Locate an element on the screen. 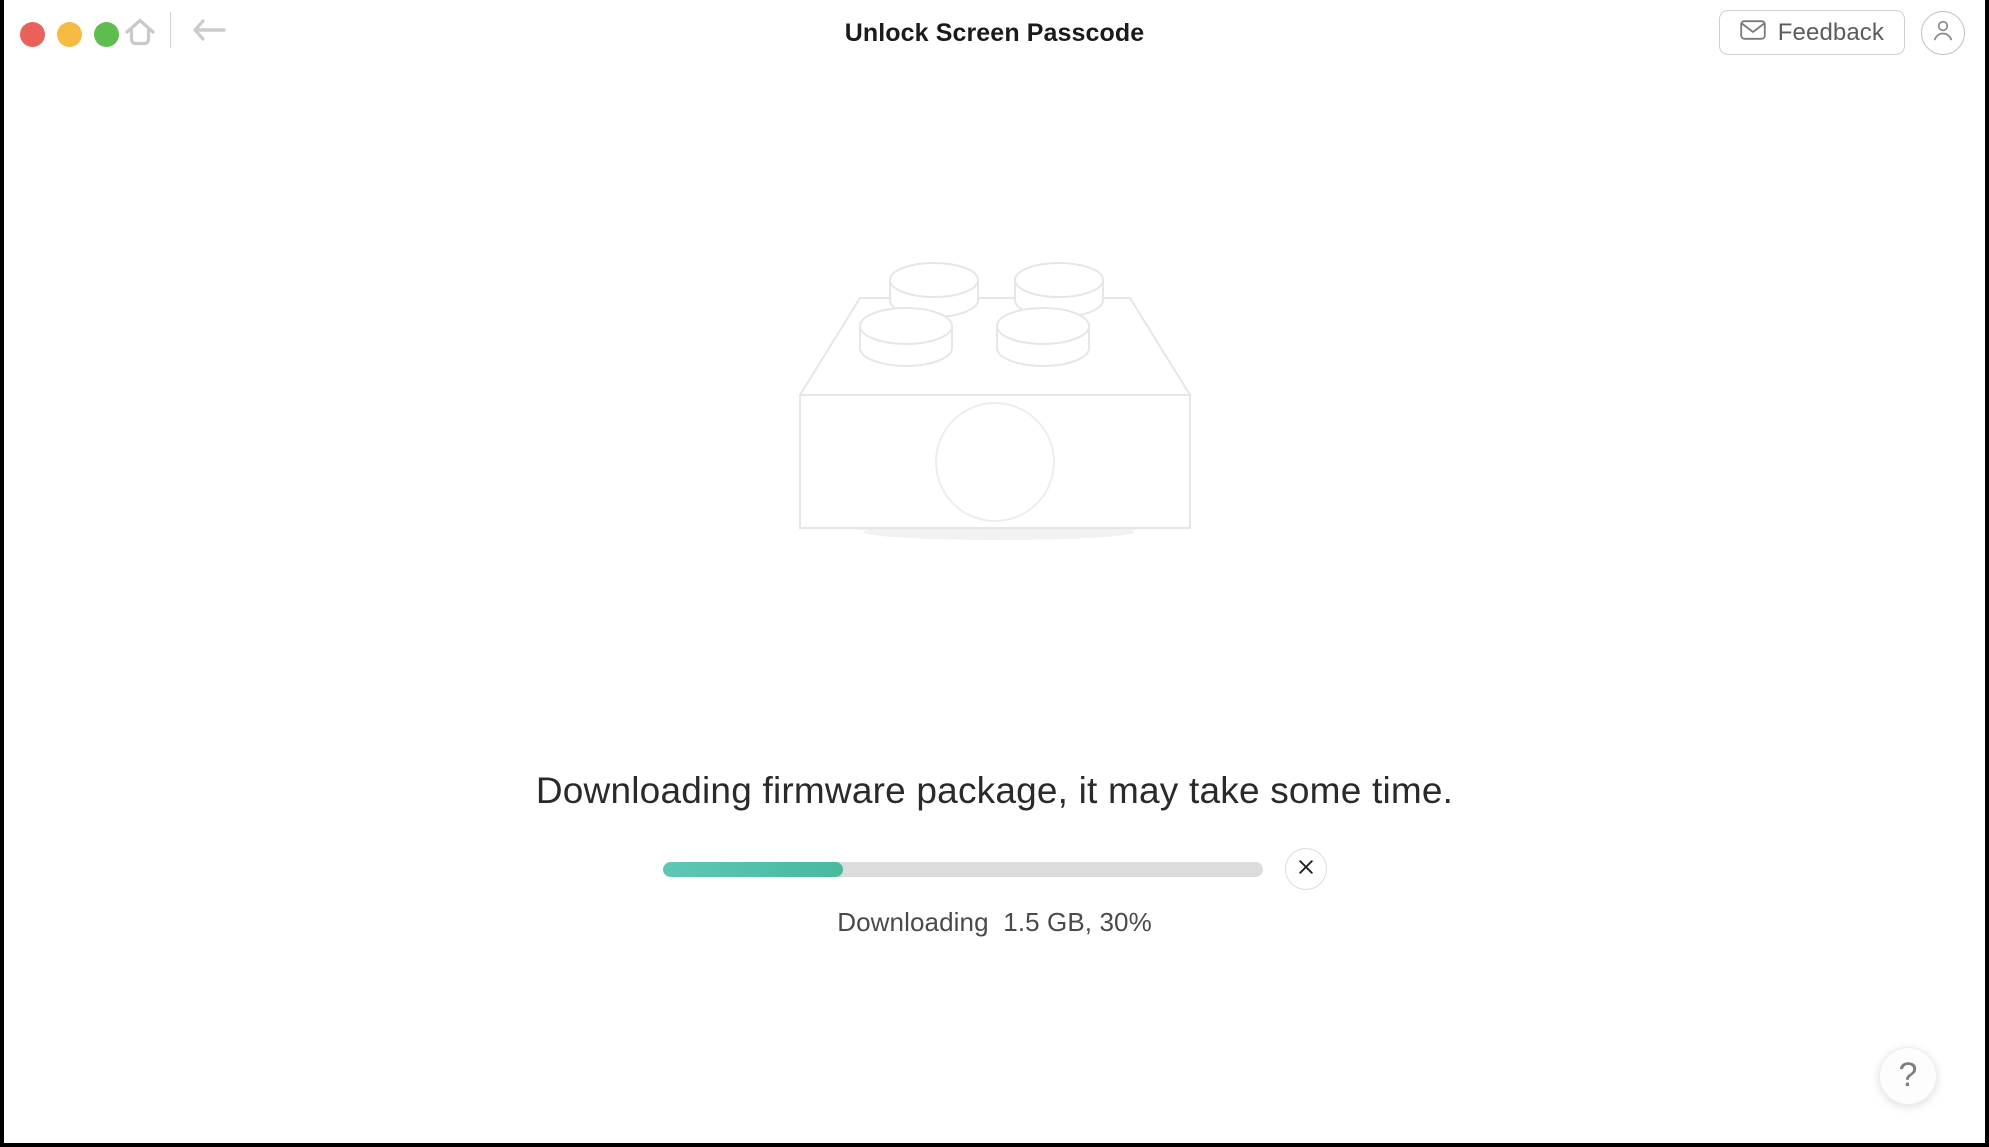 This screenshot has height=1147, width=1989. title-bar-actions: Feedback is located at coordinates (1841, 32).